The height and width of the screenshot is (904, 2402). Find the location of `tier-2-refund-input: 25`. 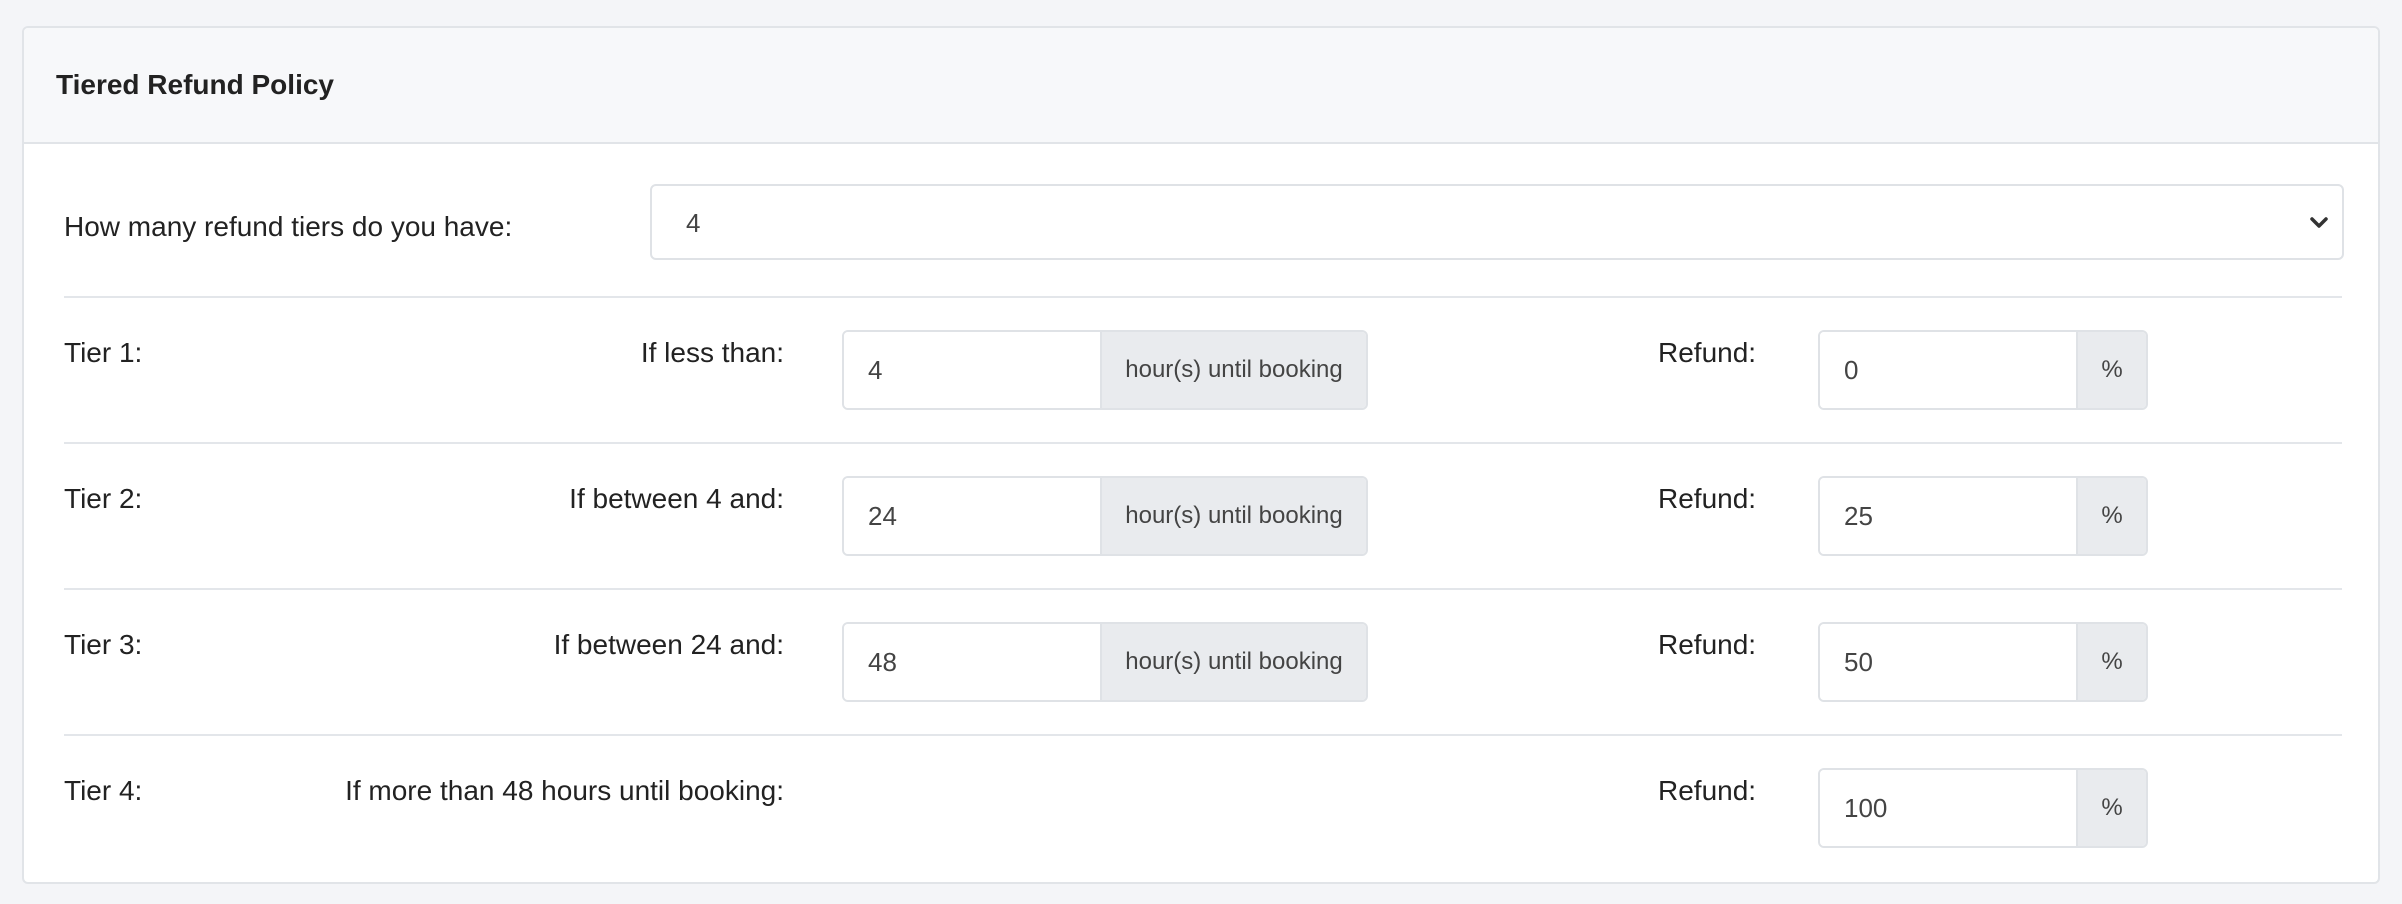

tier-2-refund-input: 25 is located at coordinates (1949, 516).